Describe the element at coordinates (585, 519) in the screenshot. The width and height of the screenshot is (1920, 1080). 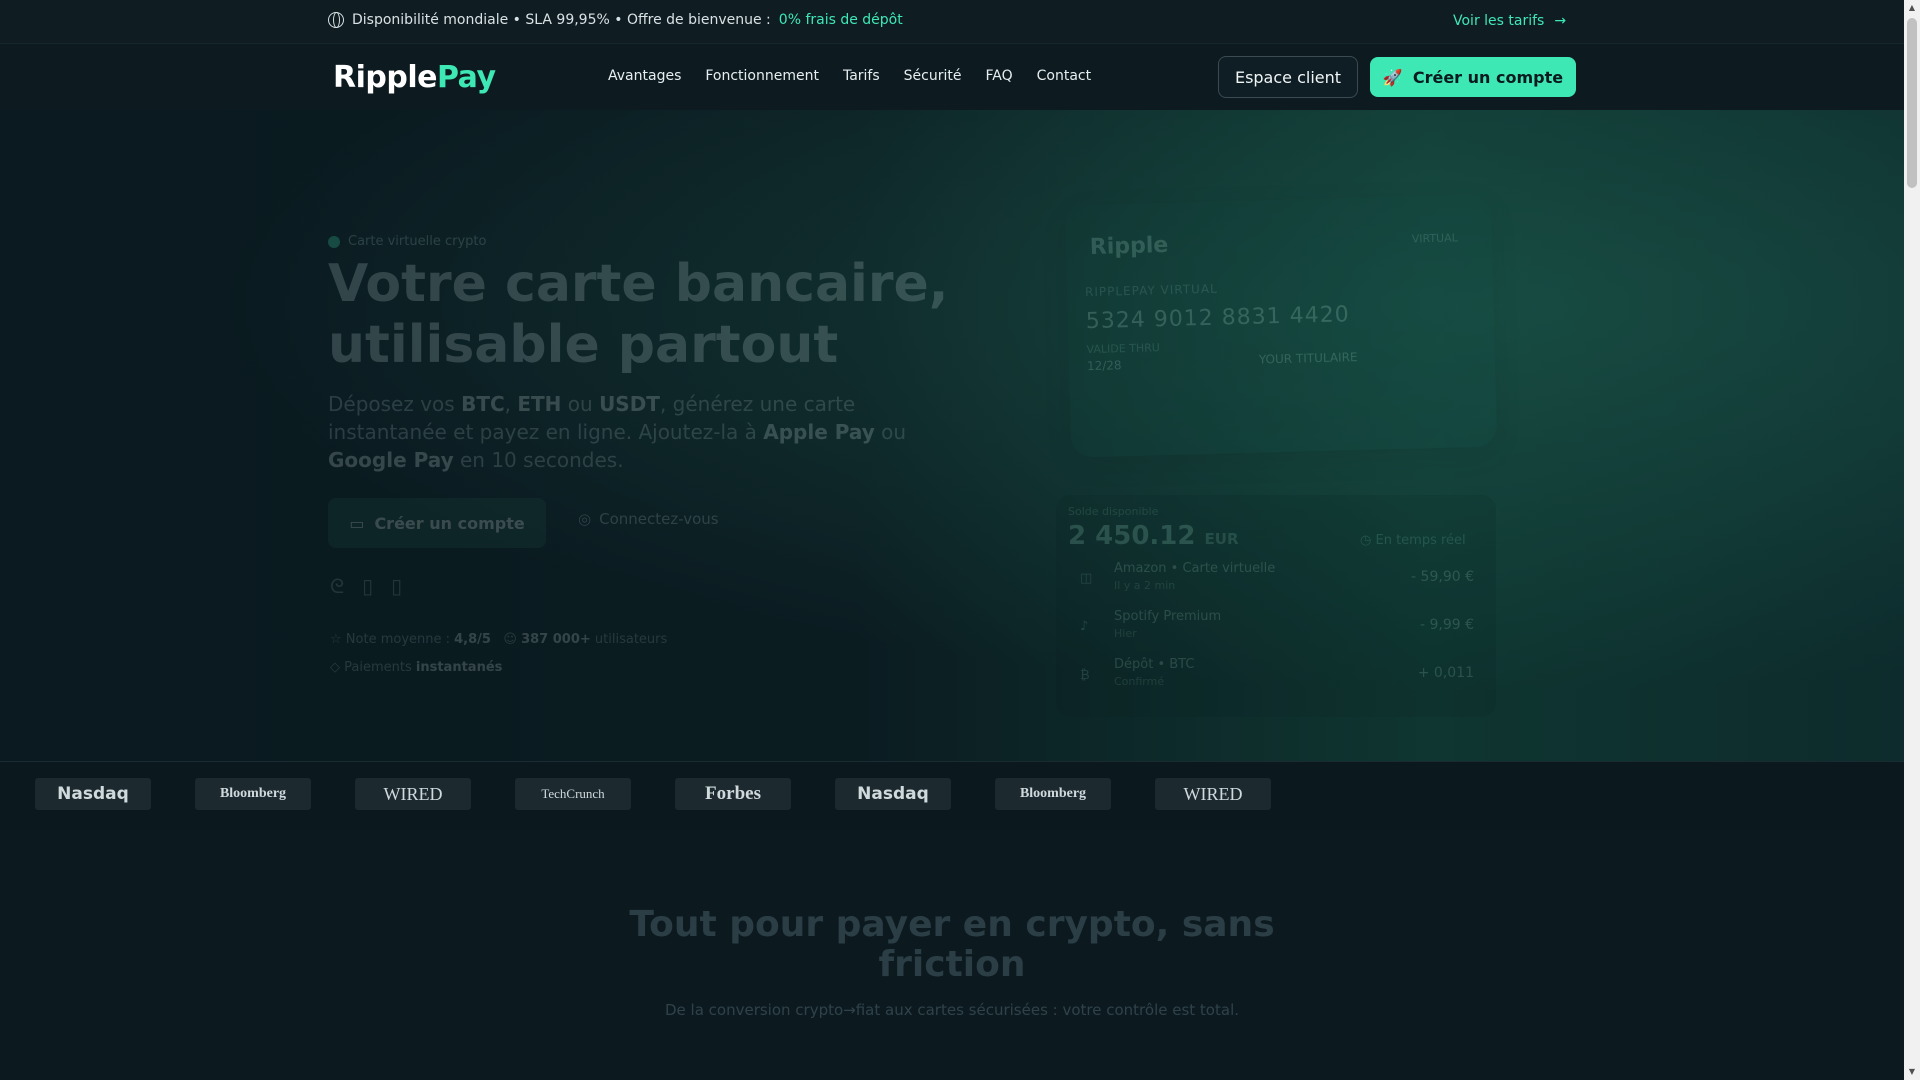
I see `login-icon: ◎` at that location.